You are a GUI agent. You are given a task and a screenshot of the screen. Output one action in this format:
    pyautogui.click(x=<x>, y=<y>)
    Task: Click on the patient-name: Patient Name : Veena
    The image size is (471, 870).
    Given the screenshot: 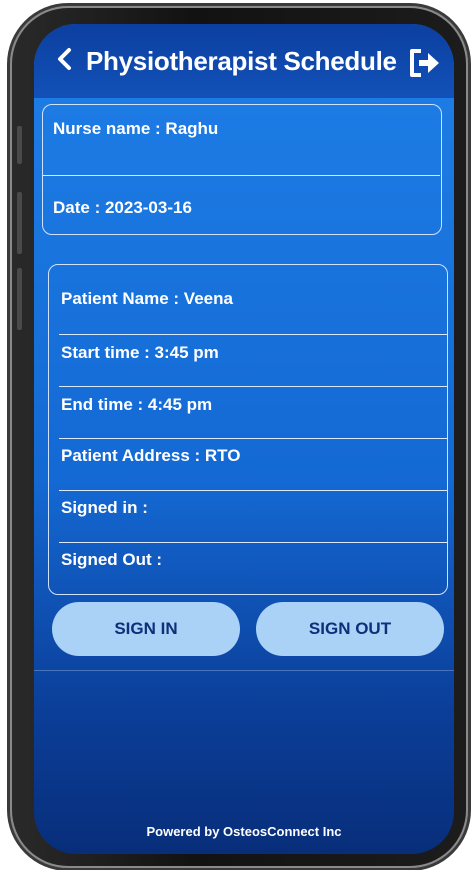 What is the action you would take?
    pyautogui.click(x=147, y=298)
    